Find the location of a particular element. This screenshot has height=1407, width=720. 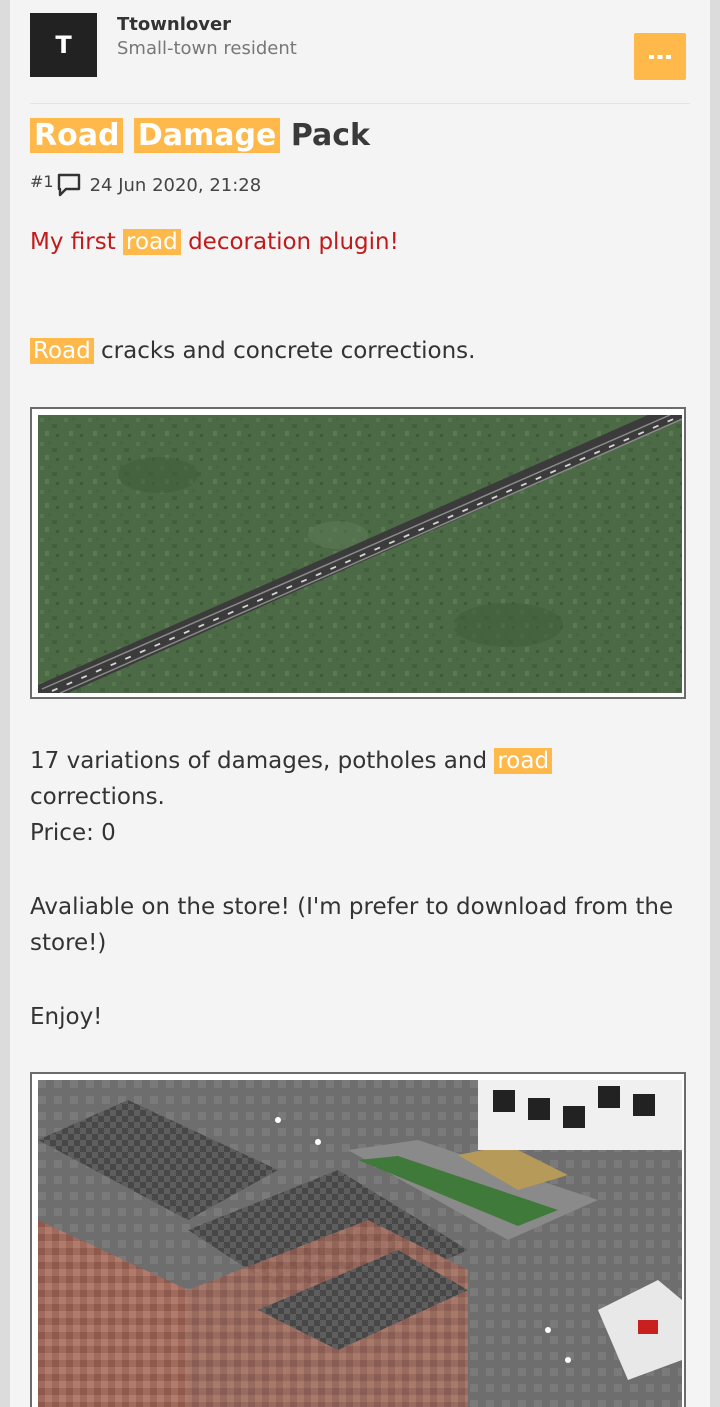

post-meta: #1 24 Jun 2020, 21:28 is located at coordinates (145, 185).